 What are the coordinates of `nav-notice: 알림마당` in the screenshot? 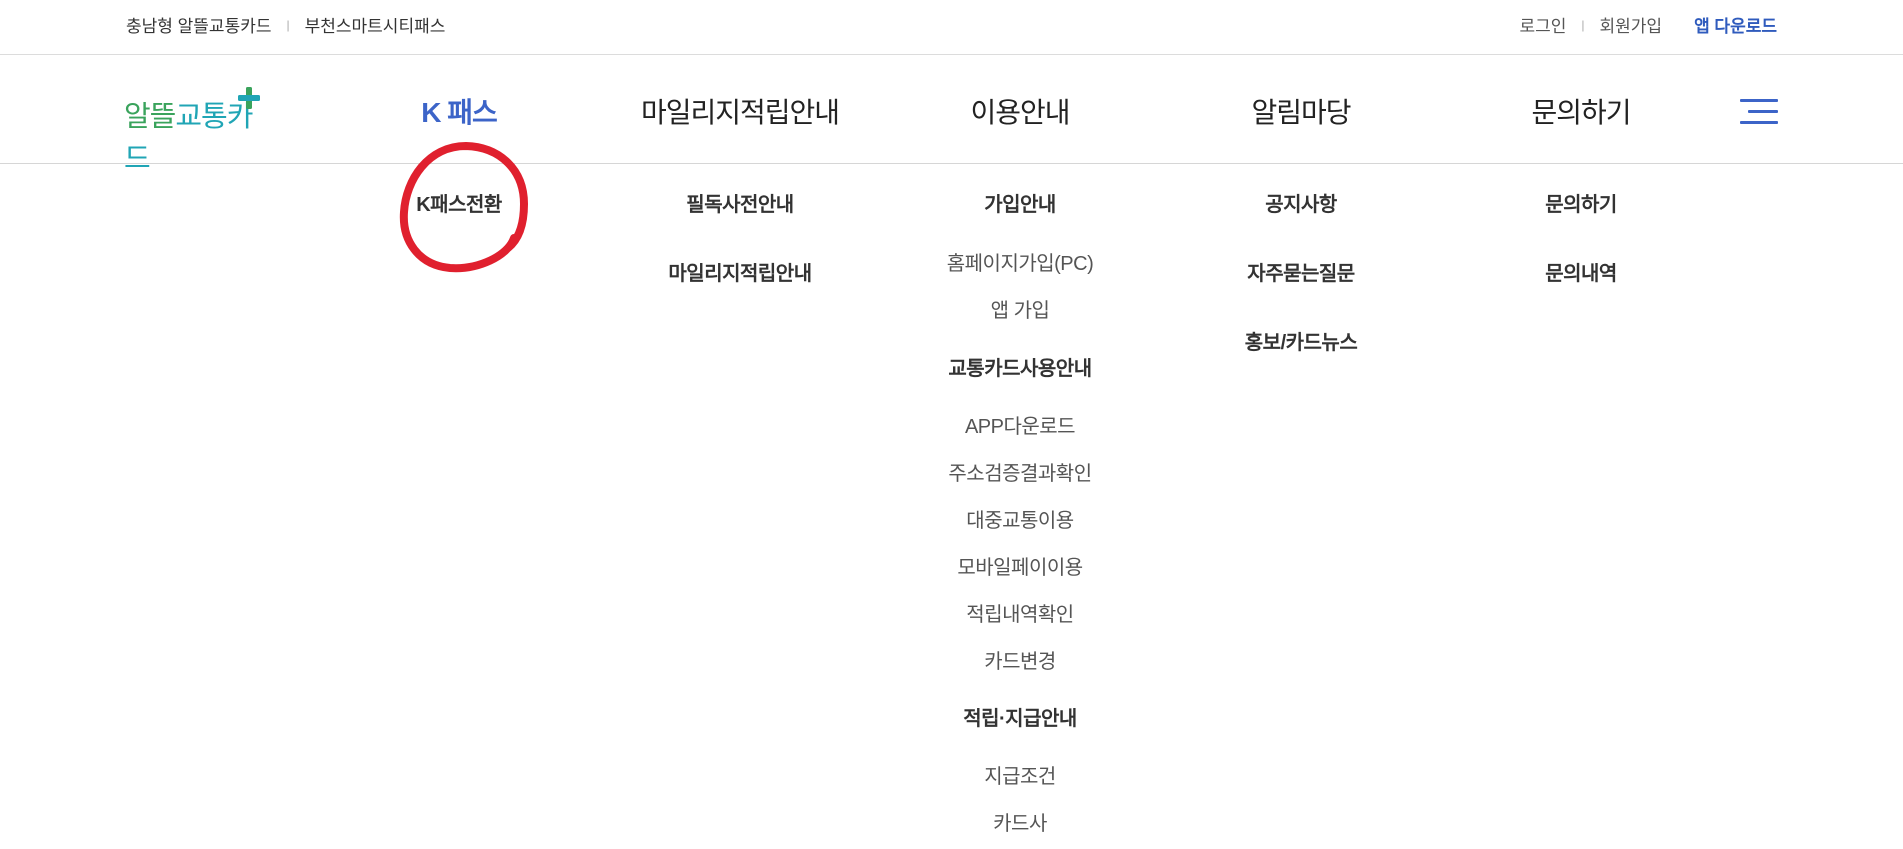 It's located at (1301, 111).